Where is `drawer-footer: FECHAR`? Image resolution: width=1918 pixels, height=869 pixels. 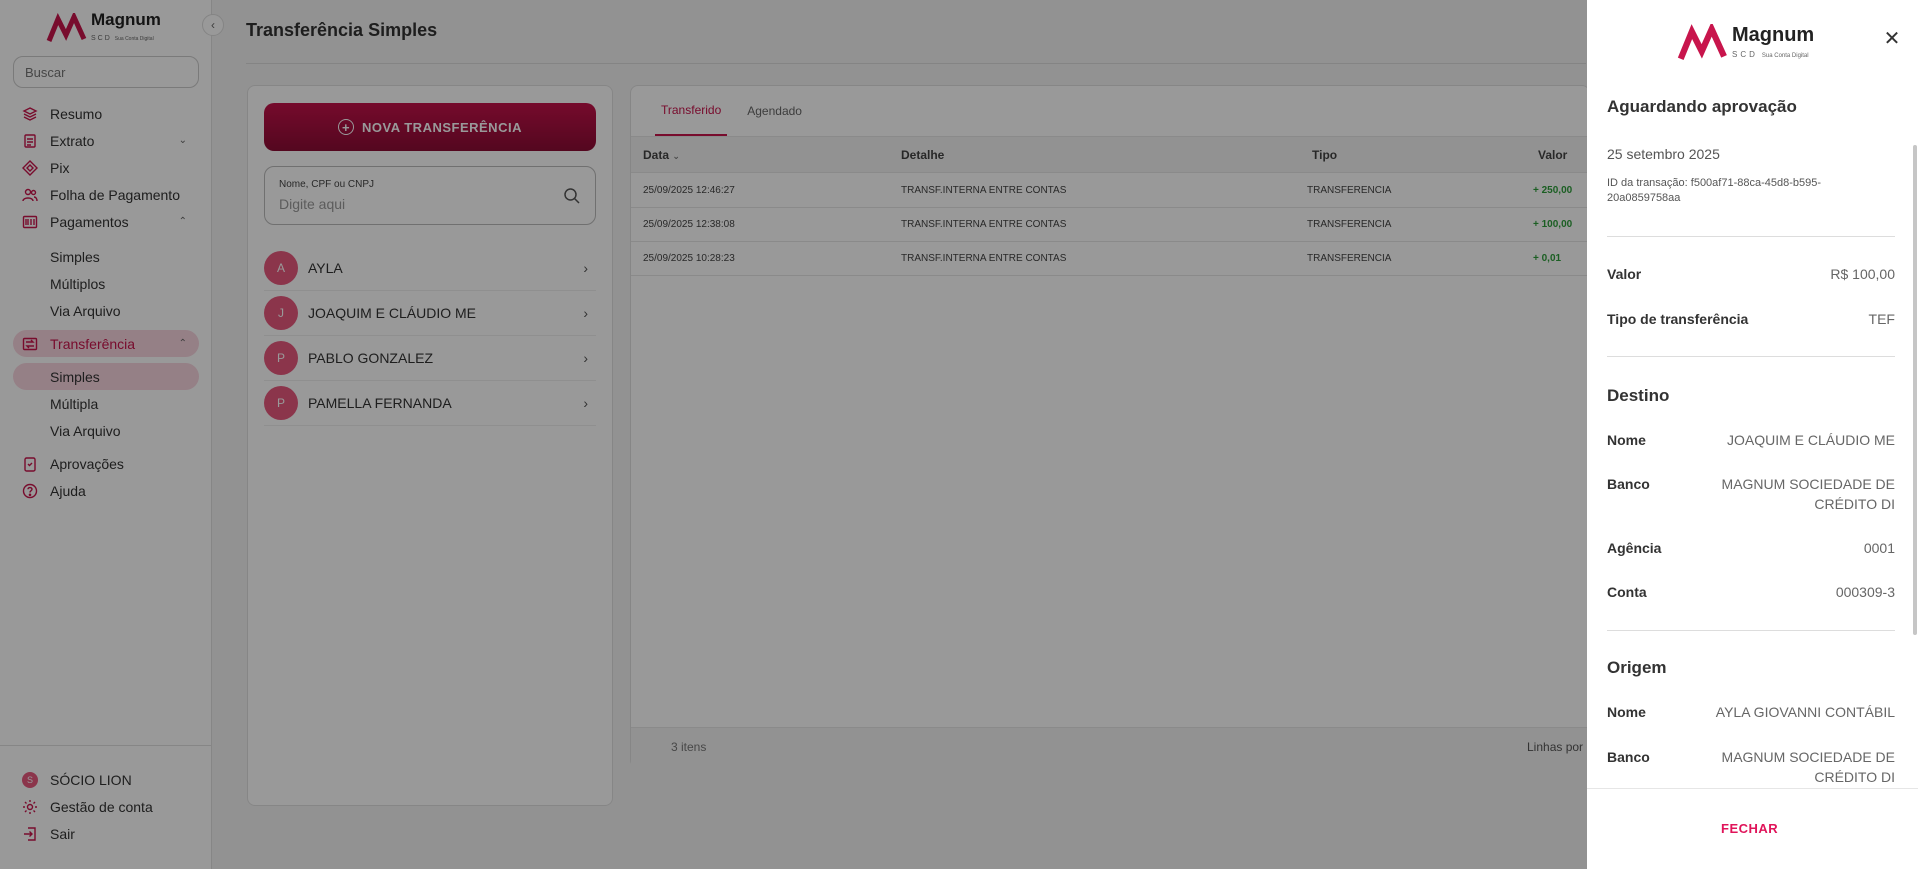 drawer-footer: FECHAR is located at coordinates (1752, 828).